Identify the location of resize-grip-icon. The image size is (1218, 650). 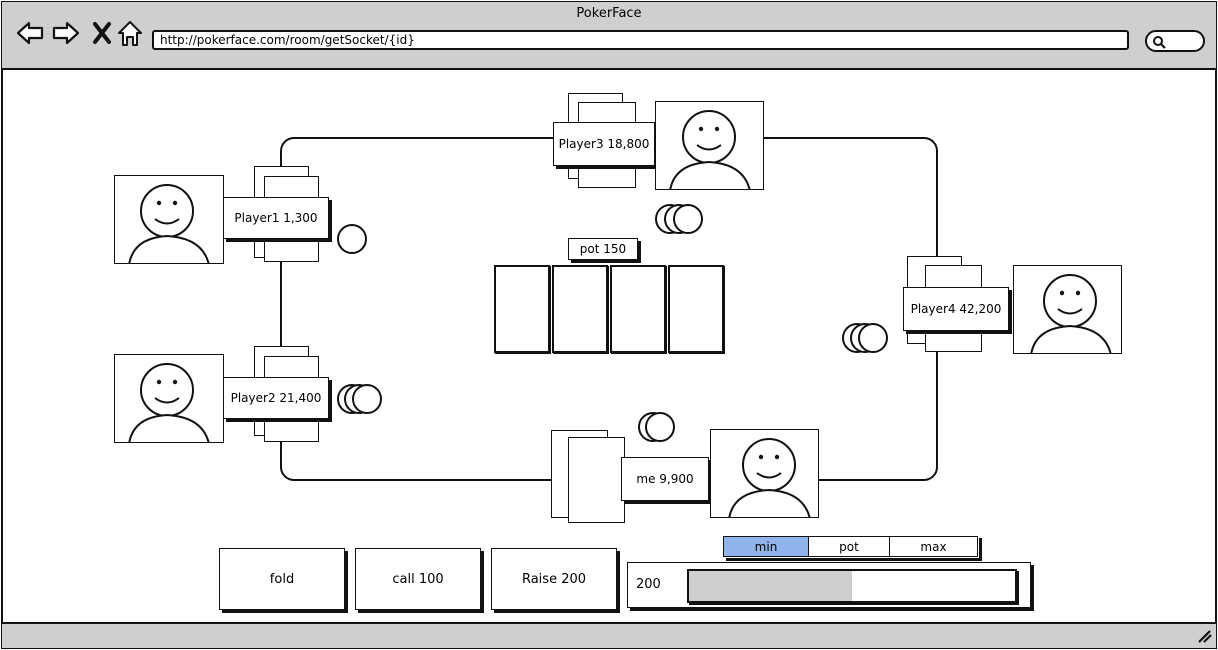
(1204, 636).